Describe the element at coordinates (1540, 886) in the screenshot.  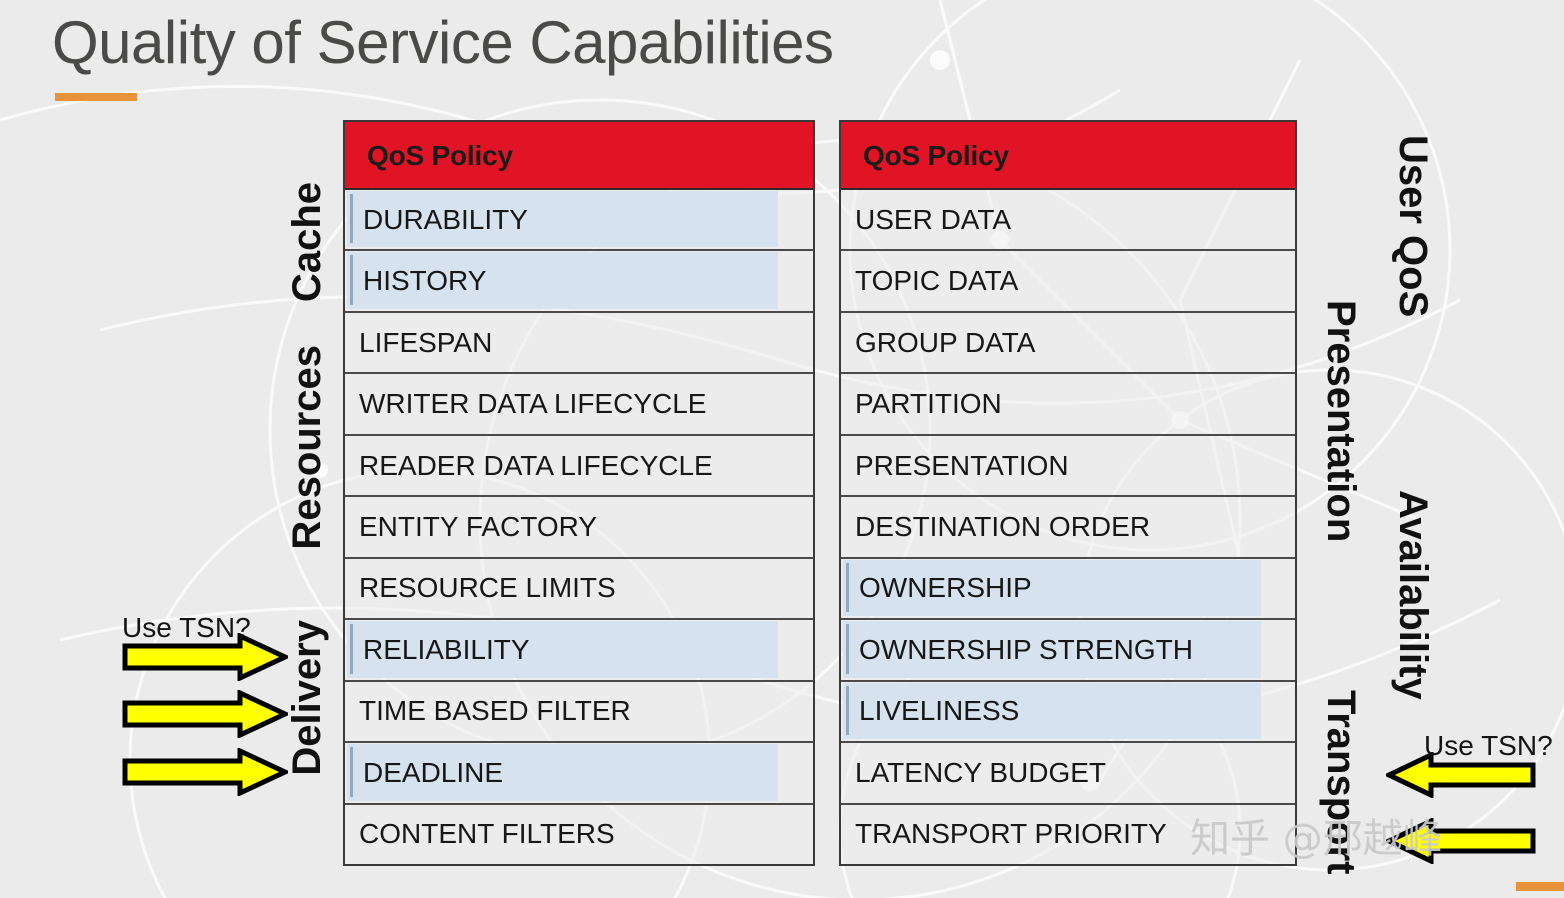
I see `corner-accent-bar` at that location.